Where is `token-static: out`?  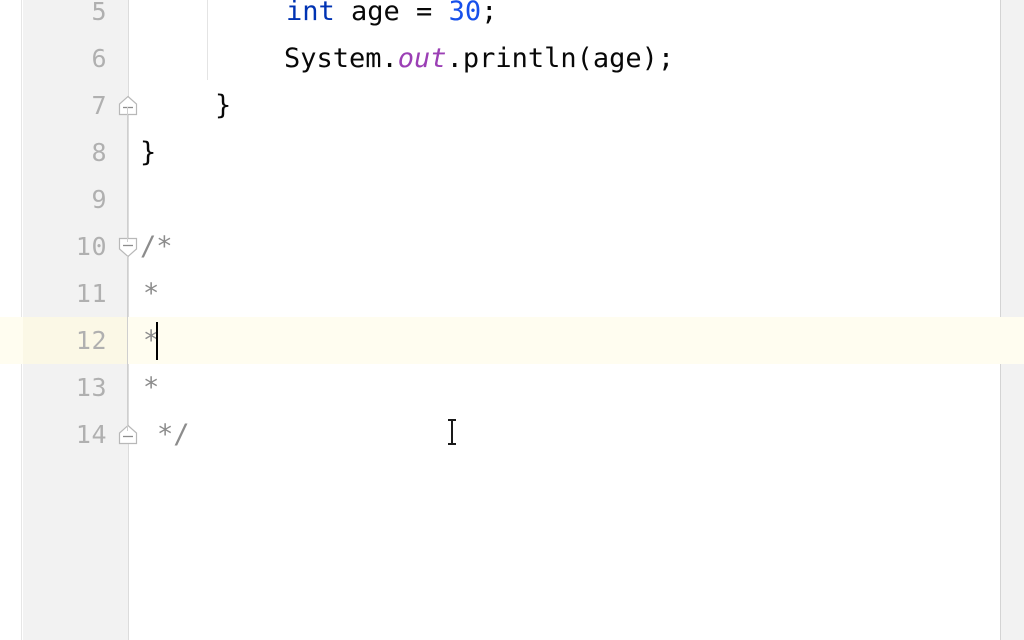
token-static: out is located at coordinates (422, 58).